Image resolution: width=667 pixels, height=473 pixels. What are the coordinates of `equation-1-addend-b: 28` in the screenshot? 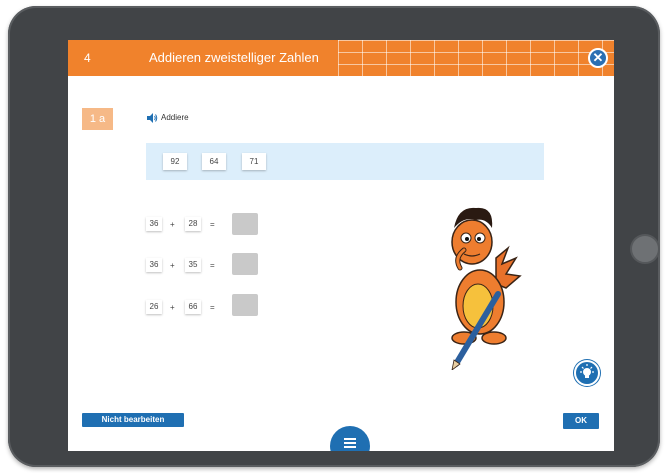 It's located at (193, 224).